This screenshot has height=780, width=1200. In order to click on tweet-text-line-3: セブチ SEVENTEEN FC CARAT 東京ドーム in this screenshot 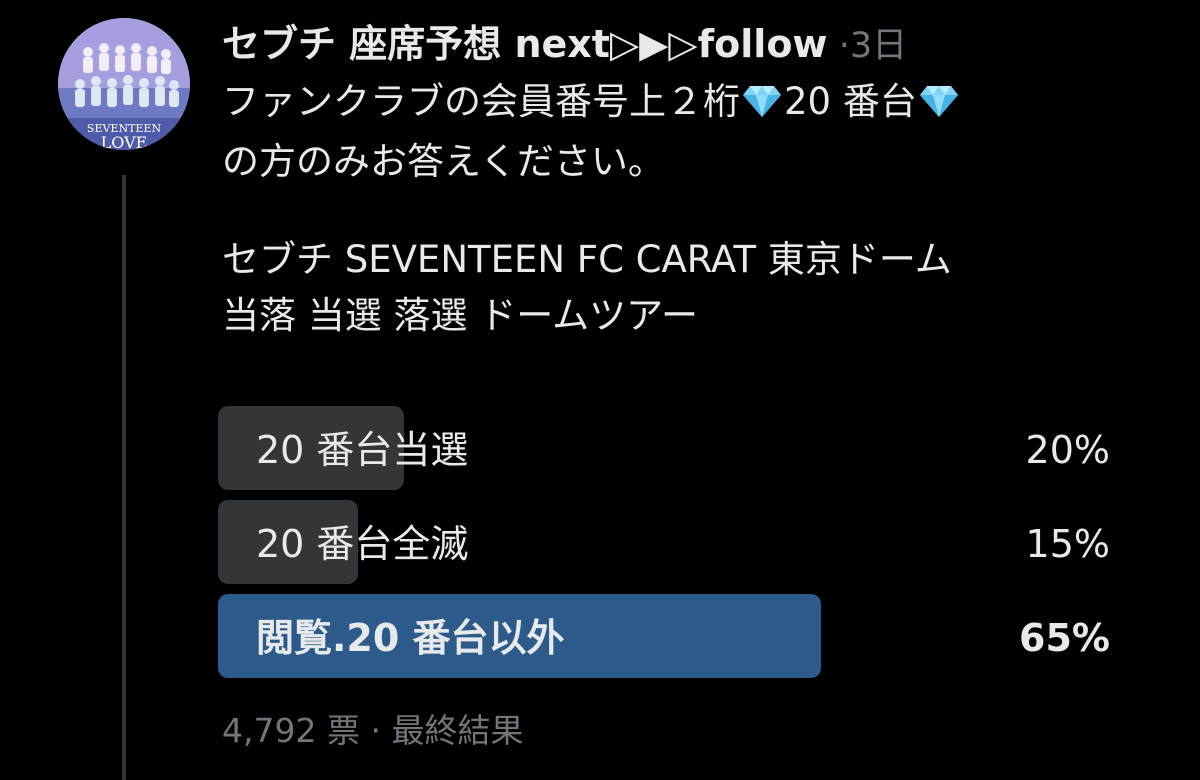, I will do `click(587, 259)`.